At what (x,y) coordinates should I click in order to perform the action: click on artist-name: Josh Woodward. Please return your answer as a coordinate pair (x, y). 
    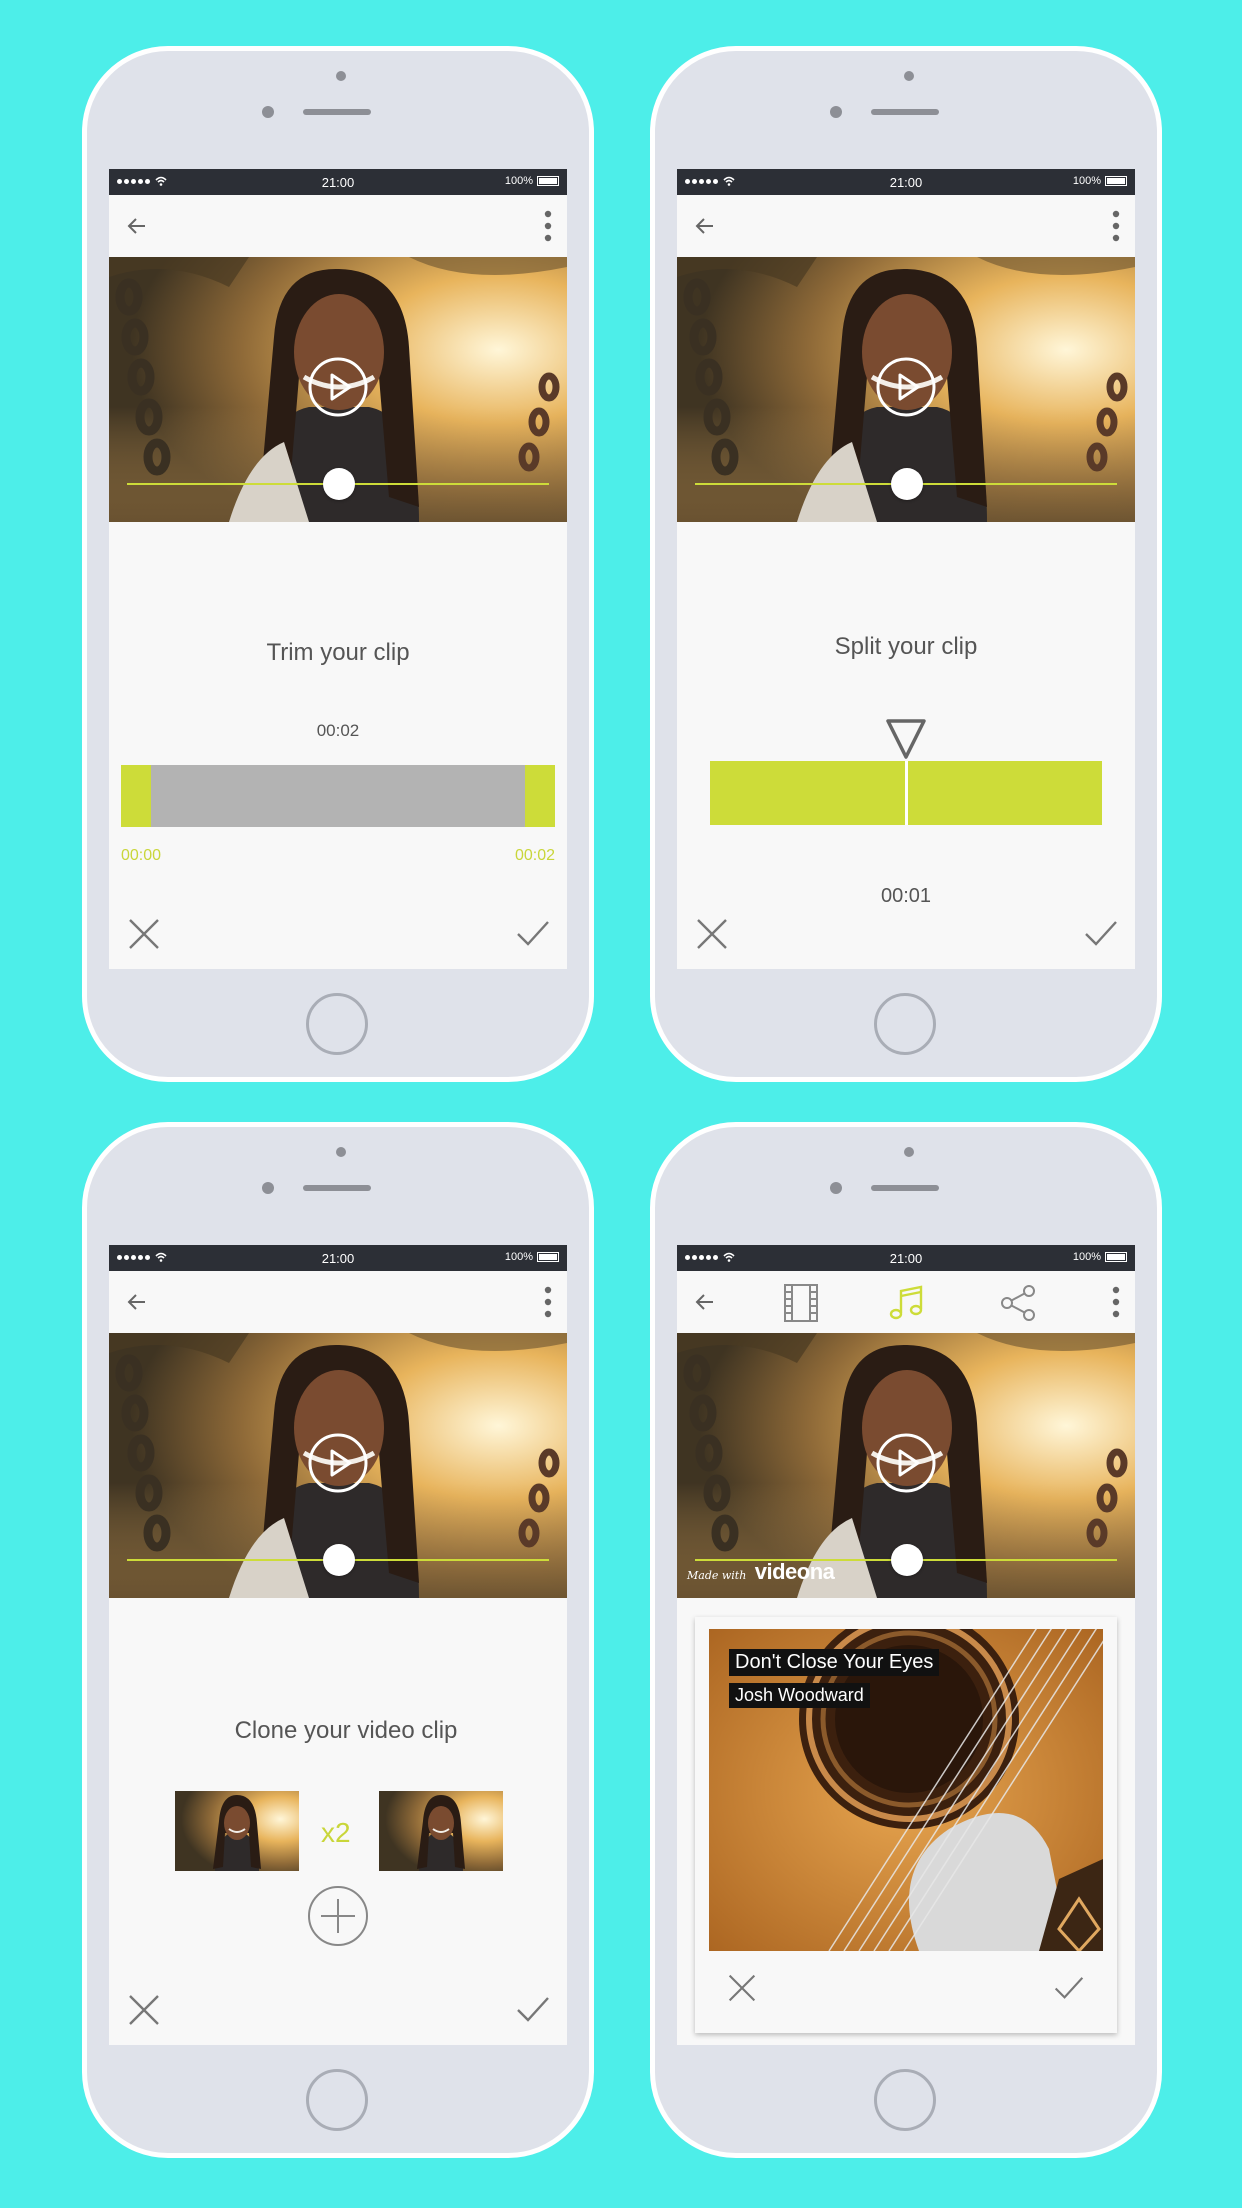
    Looking at the image, I should click on (799, 1695).